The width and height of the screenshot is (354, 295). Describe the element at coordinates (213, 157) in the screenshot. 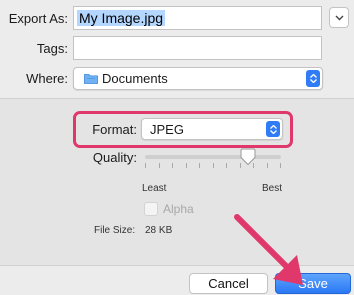

I see `quality-slider-track` at that location.